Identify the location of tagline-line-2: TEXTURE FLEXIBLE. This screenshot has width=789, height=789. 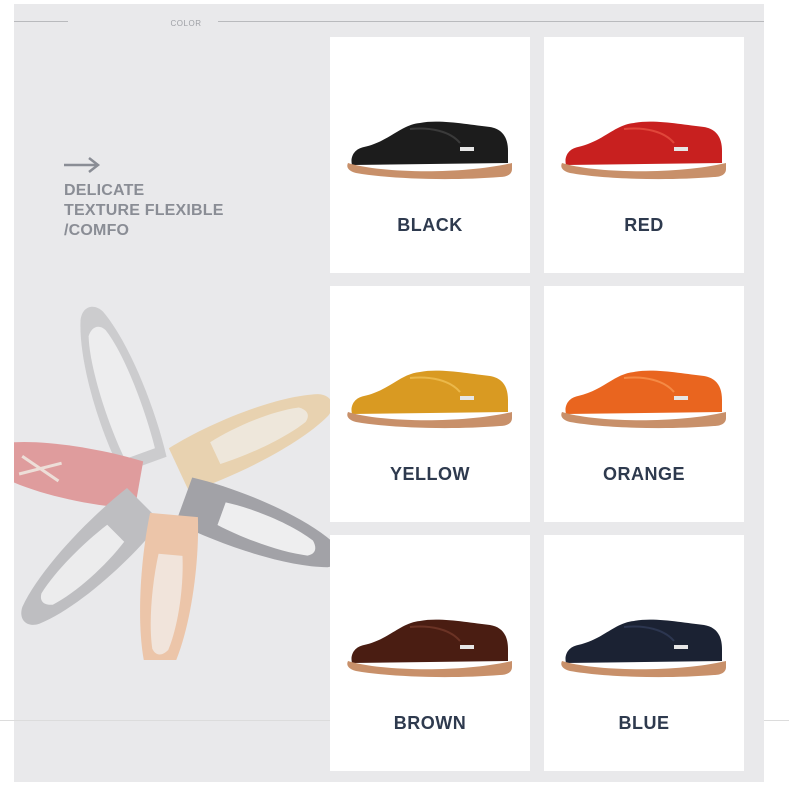
(144, 210).